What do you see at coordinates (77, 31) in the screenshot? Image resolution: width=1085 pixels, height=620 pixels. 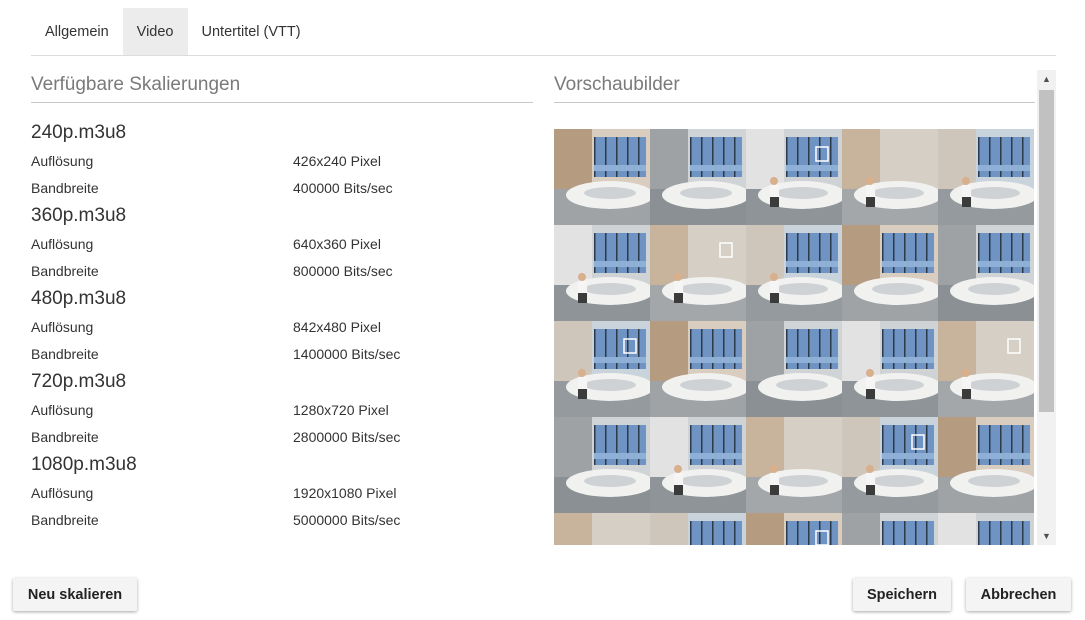 I see `tab-allgemein: Allgemein` at bounding box center [77, 31].